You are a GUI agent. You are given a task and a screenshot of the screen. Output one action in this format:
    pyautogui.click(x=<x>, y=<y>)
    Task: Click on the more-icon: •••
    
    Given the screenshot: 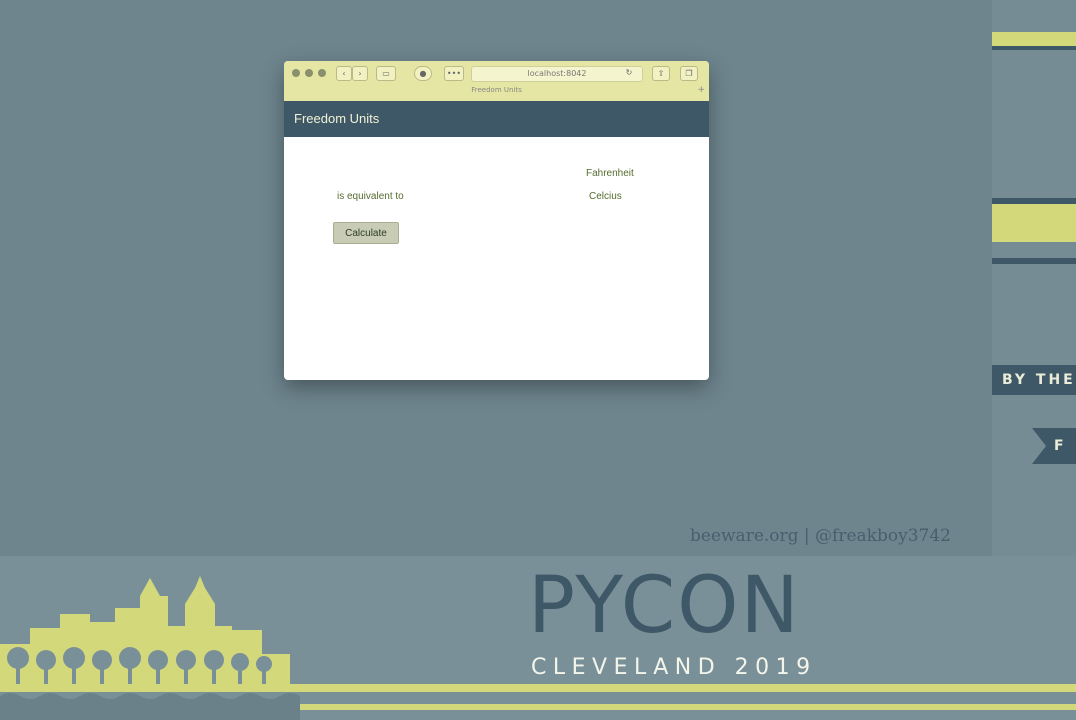 What is the action you would take?
    pyautogui.click(x=454, y=73)
    